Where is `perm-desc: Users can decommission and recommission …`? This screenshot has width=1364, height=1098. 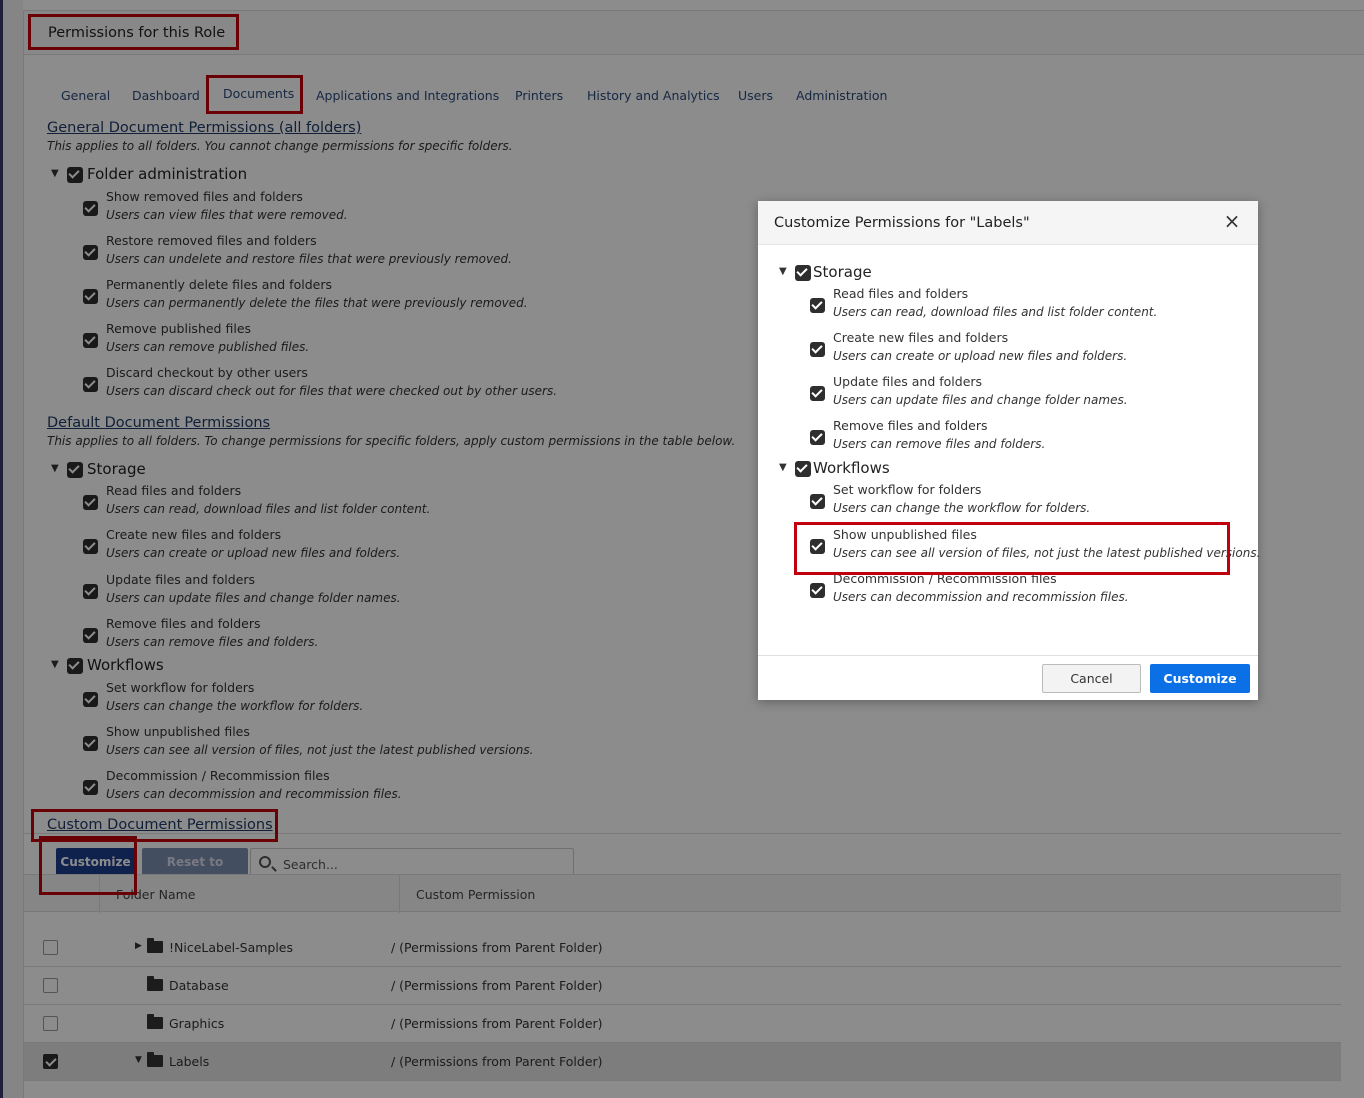 perm-desc: Users can decommission and recommission … is located at coordinates (981, 597).